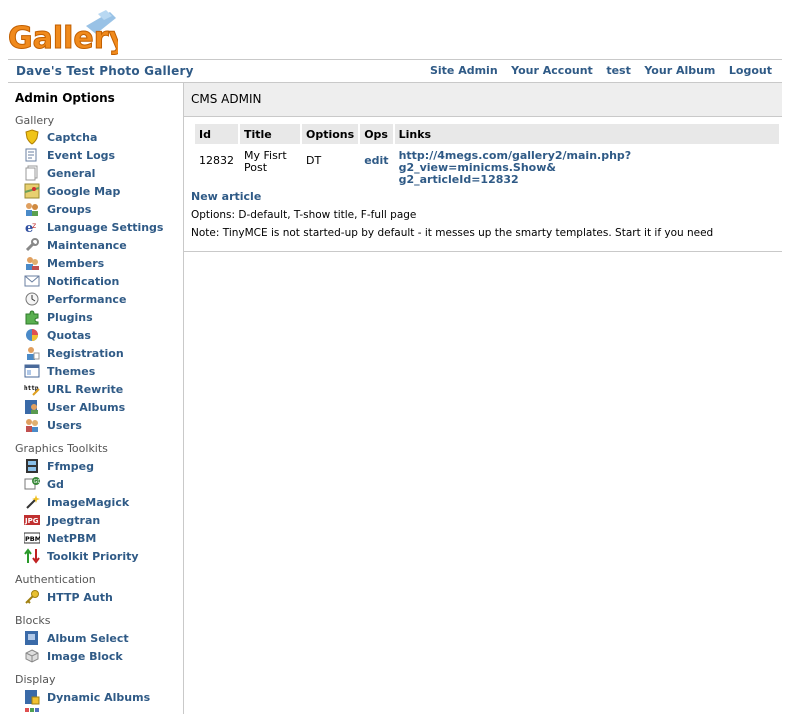 The width and height of the screenshot is (790, 726). Describe the element at coordinates (32, 227) in the screenshot. I see `language-icon: ez` at that location.